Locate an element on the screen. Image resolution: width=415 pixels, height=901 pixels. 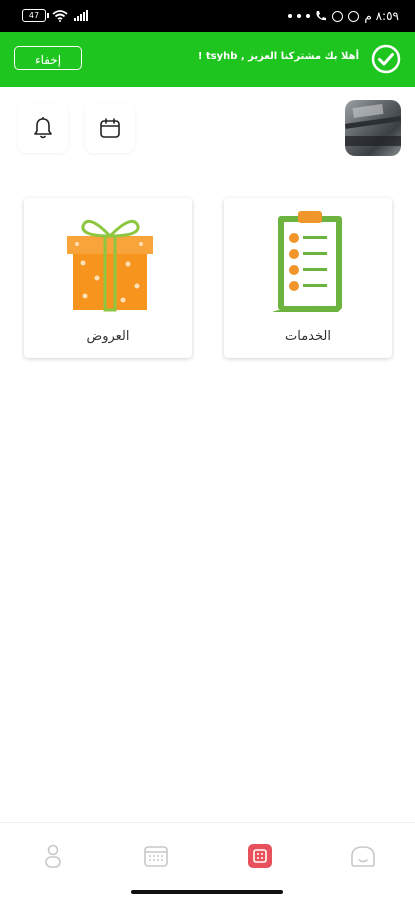
bell-icon is located at coordinates (43, 128).